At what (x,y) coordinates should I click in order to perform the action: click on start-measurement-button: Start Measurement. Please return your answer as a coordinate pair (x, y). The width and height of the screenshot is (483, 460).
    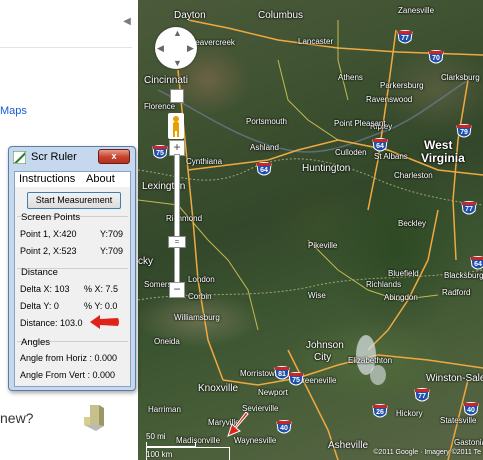
    Looking at the image, I should click on (74, 200).